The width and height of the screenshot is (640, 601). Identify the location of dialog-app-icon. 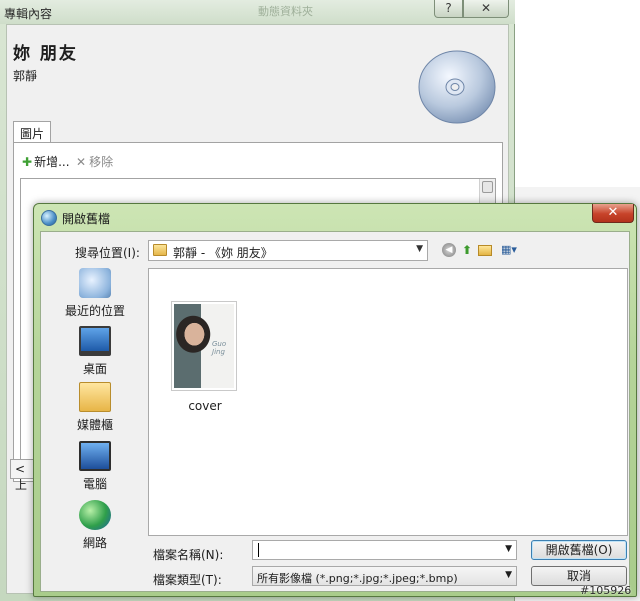
(49, 218).